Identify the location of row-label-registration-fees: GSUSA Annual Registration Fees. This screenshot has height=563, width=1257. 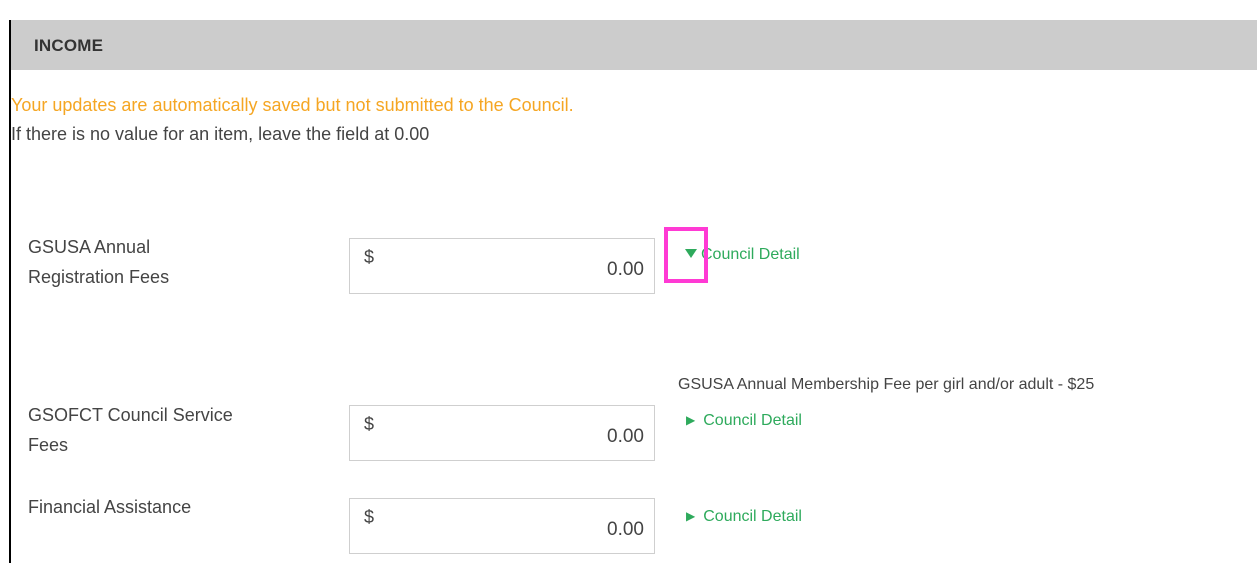
(178, 262).